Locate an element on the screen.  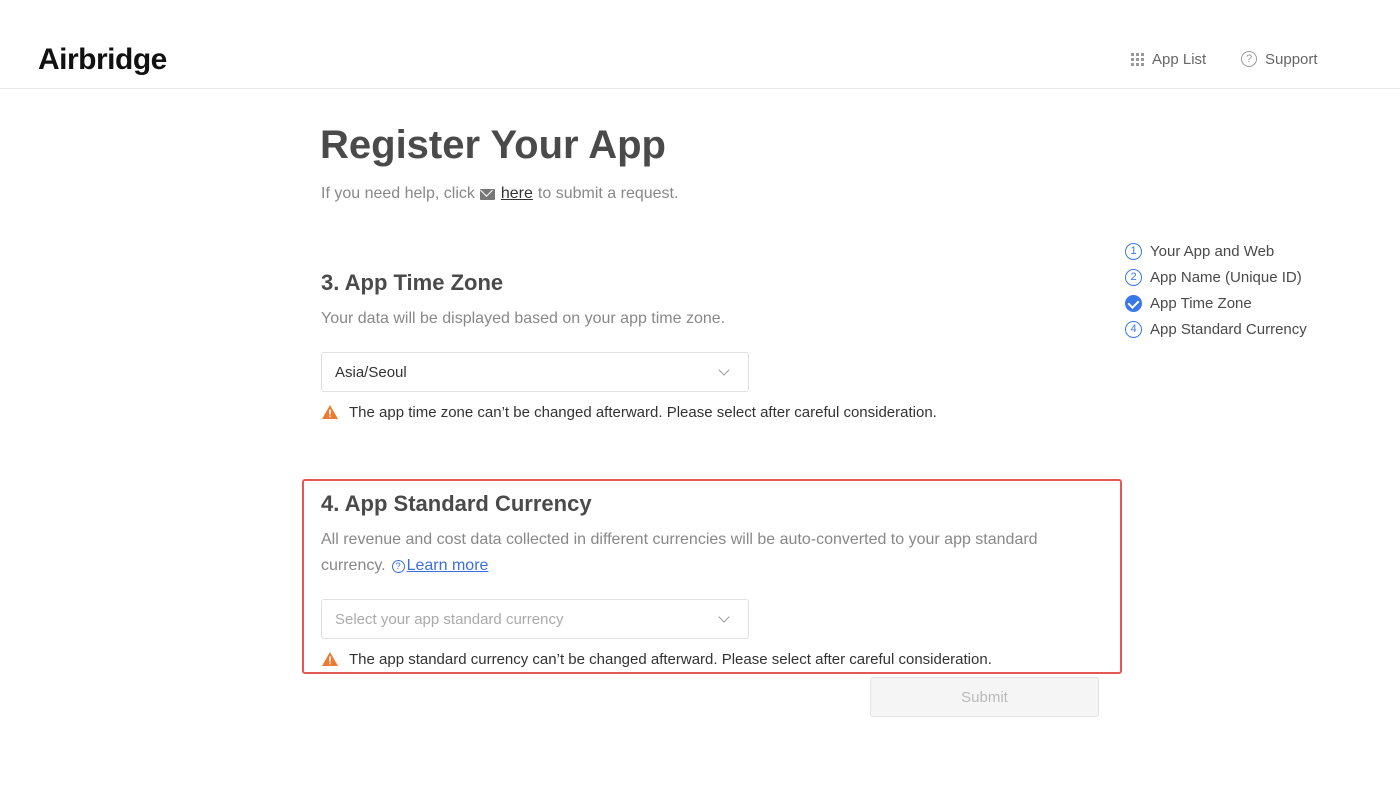
step-your-app-and-web: 1 Your App and Web is located at coordinates (1216, 251).